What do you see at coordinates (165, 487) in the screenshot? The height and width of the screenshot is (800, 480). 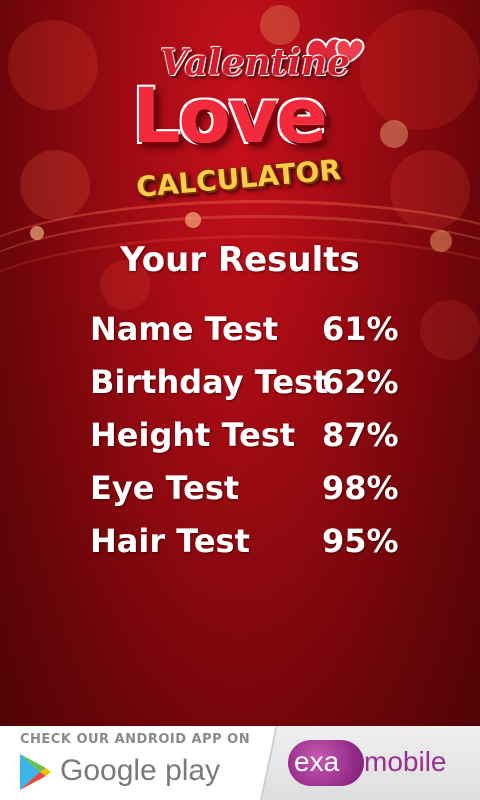 I see `result-label: Eye Test` at bounding box center [165, 487].